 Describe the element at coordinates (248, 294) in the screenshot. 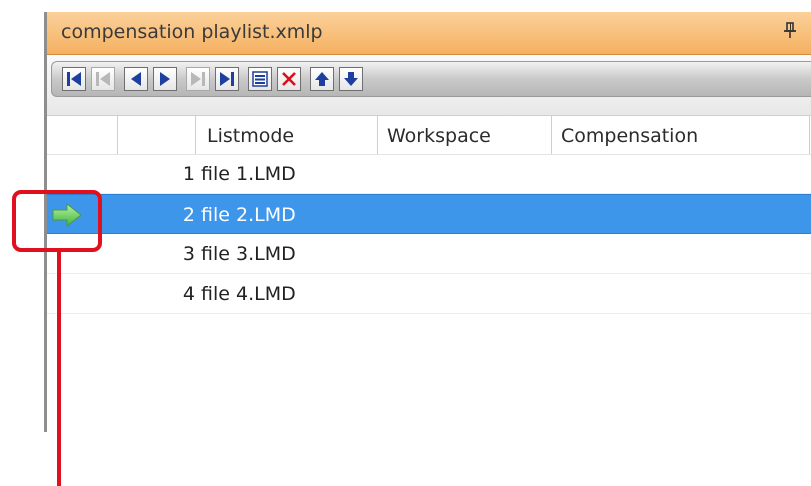

I see `row-filename: file 4.LMD` at that location.